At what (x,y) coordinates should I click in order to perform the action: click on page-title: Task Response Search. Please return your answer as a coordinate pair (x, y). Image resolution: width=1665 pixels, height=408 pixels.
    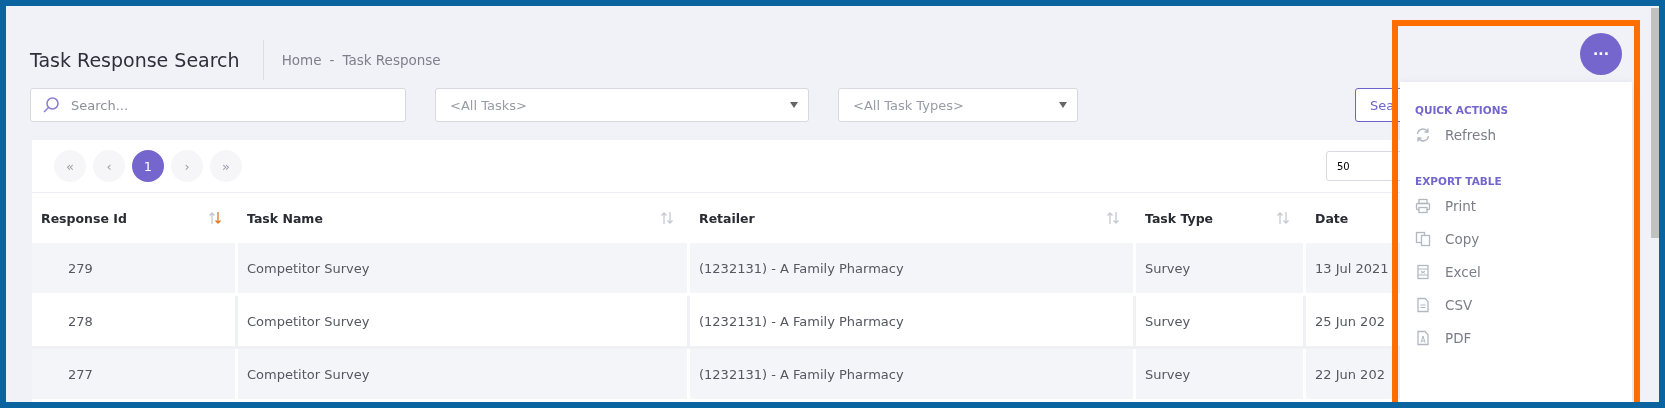
    Looking at the image, I should click on (147, 60).